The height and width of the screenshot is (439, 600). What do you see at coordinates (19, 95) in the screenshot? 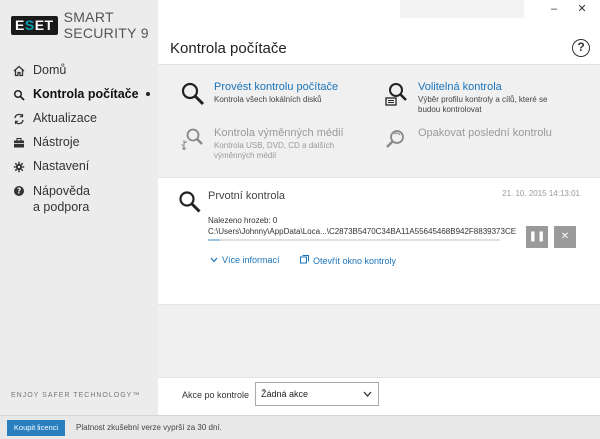
I see `search-icon` at bounding box center [19, 95].